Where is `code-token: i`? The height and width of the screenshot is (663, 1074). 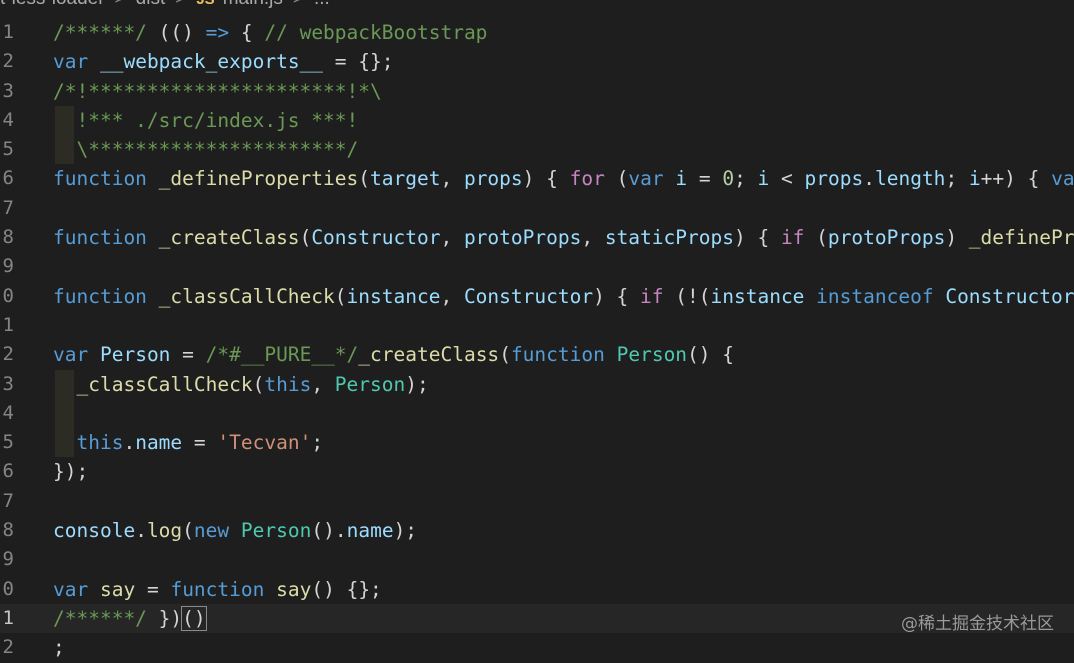 code-token: i is located at coordinates (763, 179).